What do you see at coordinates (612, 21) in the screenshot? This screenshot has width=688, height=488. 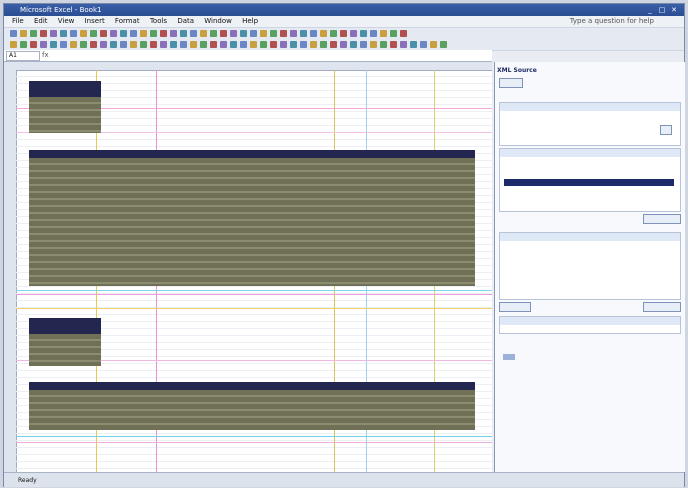 I see `help-search-box: Type a question for help` at bounding box center [612, 21].